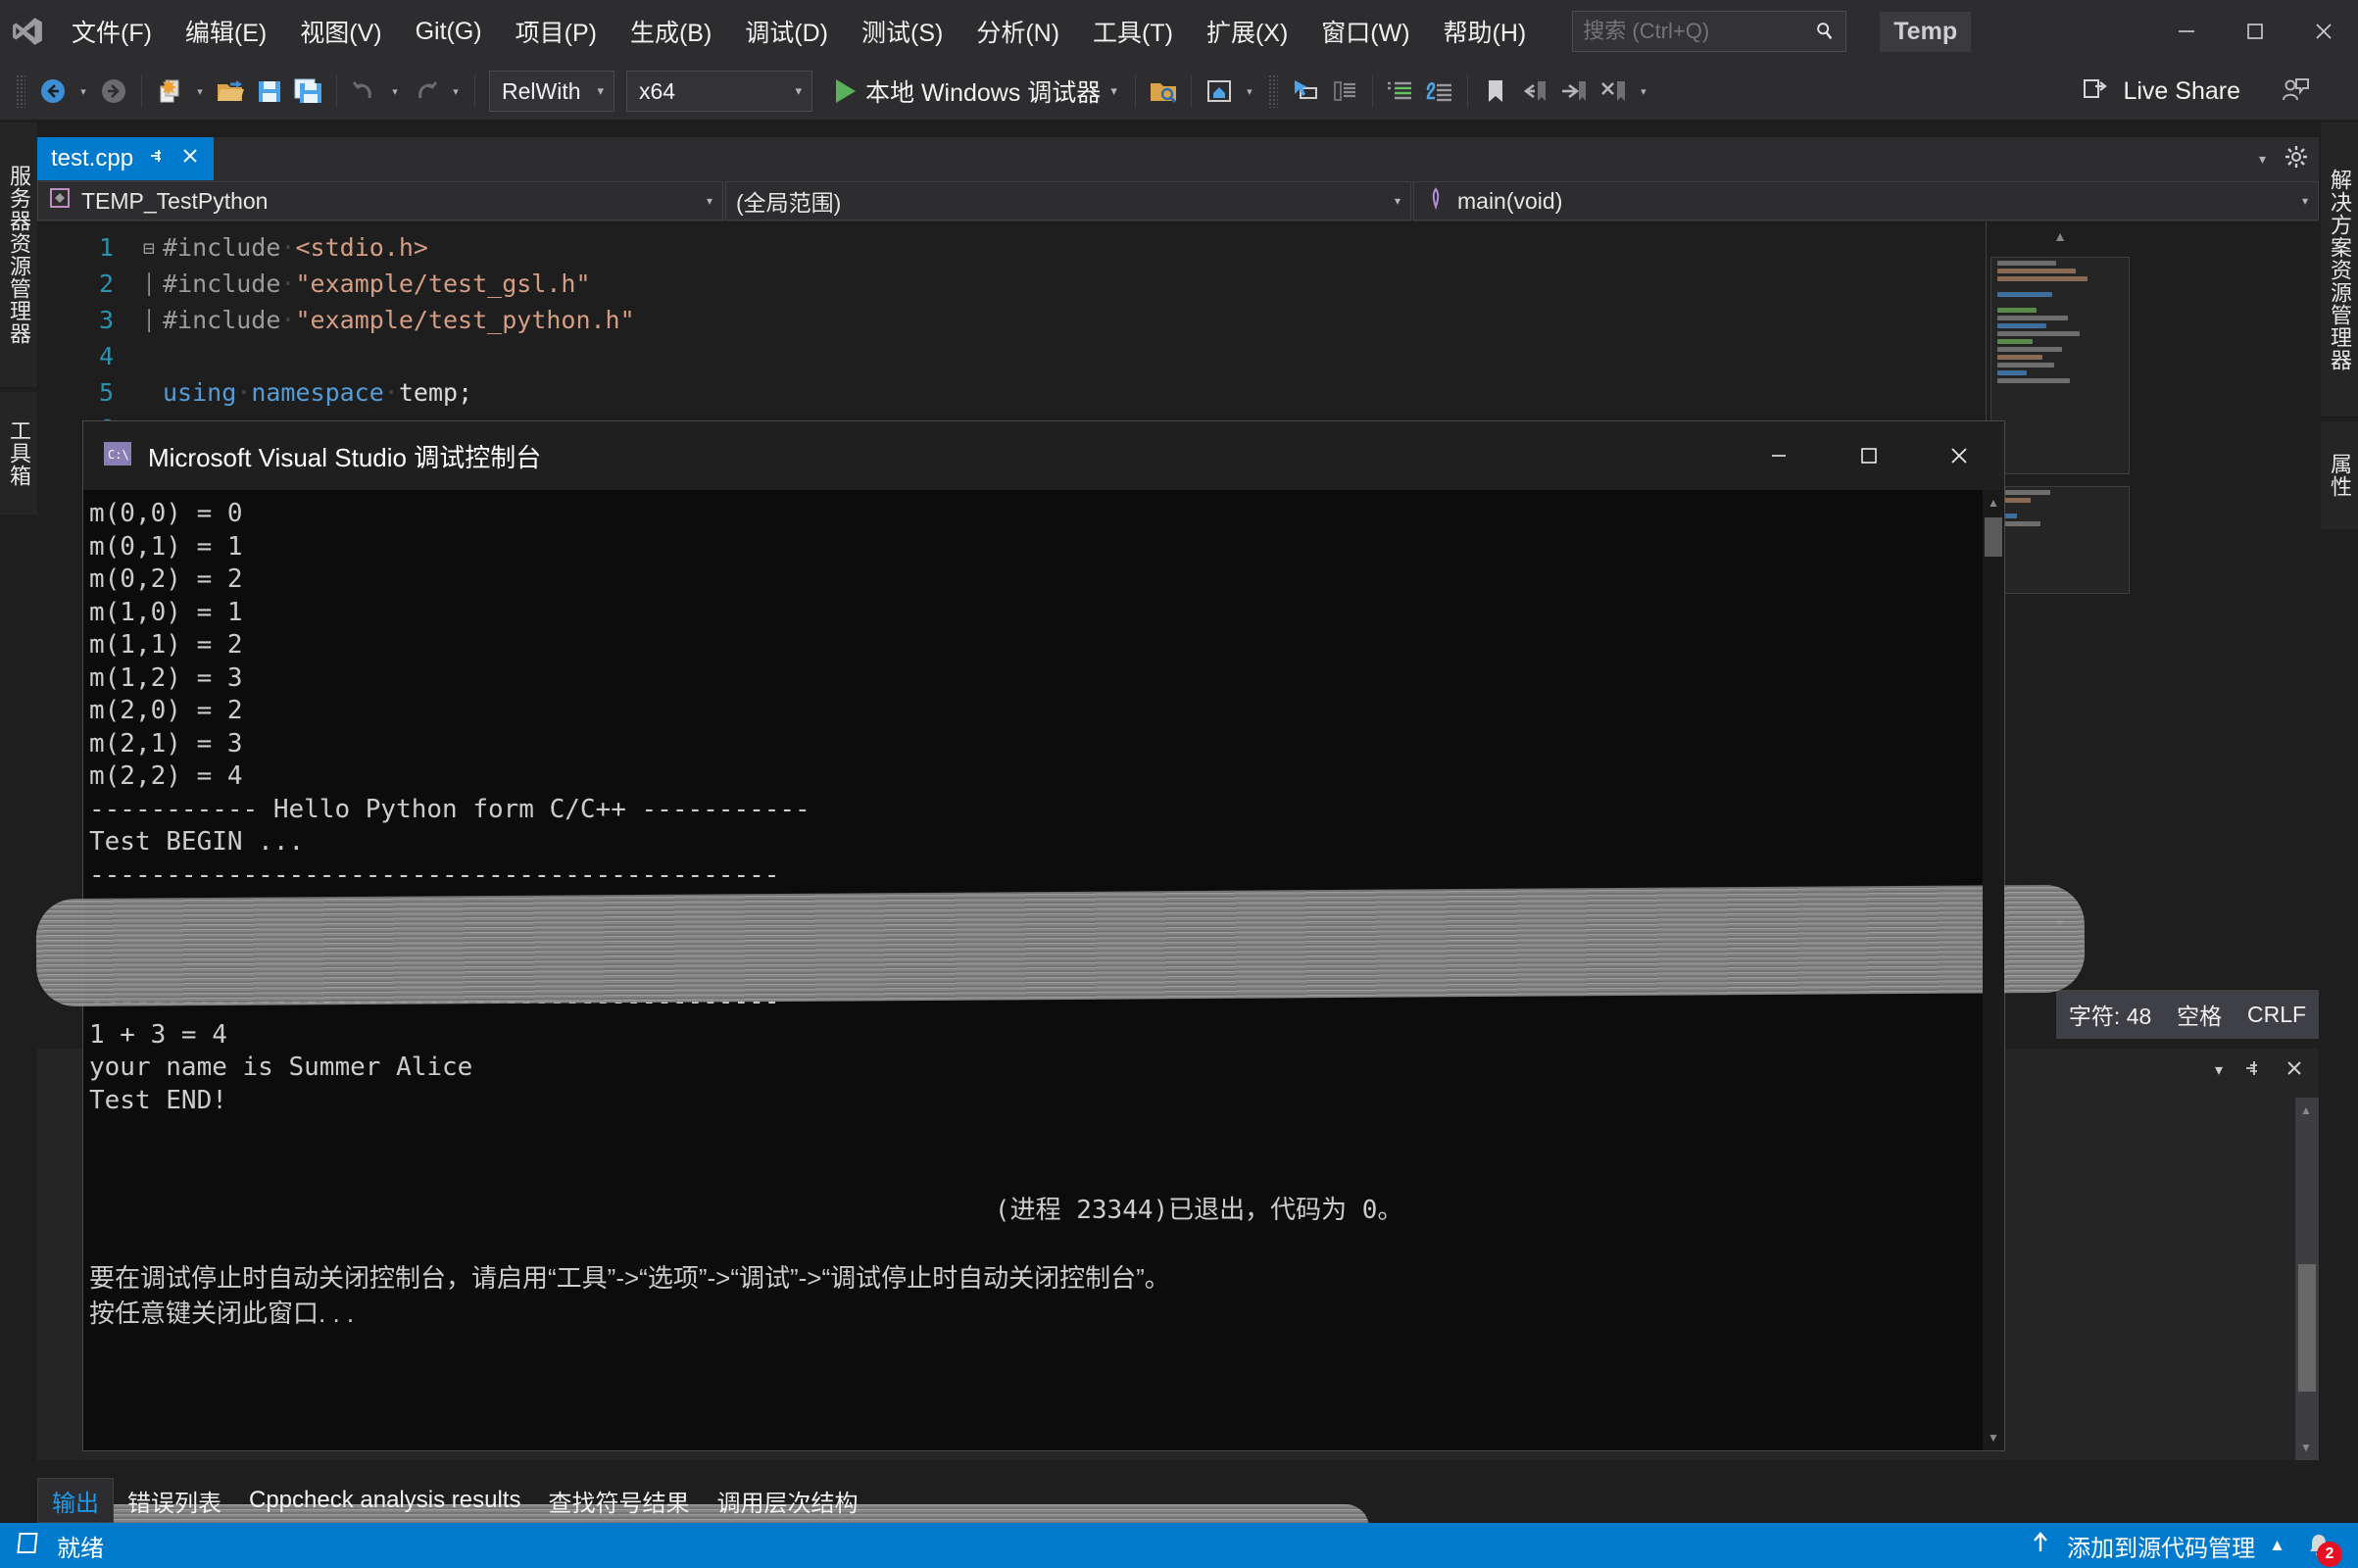 This screenshot has height=1568, width=2358. What do you see at coordinates (83, 91) in the screenshot?
I see `navigate-backward-dropdown-icon: ▾` at bounding box center [83, 91].